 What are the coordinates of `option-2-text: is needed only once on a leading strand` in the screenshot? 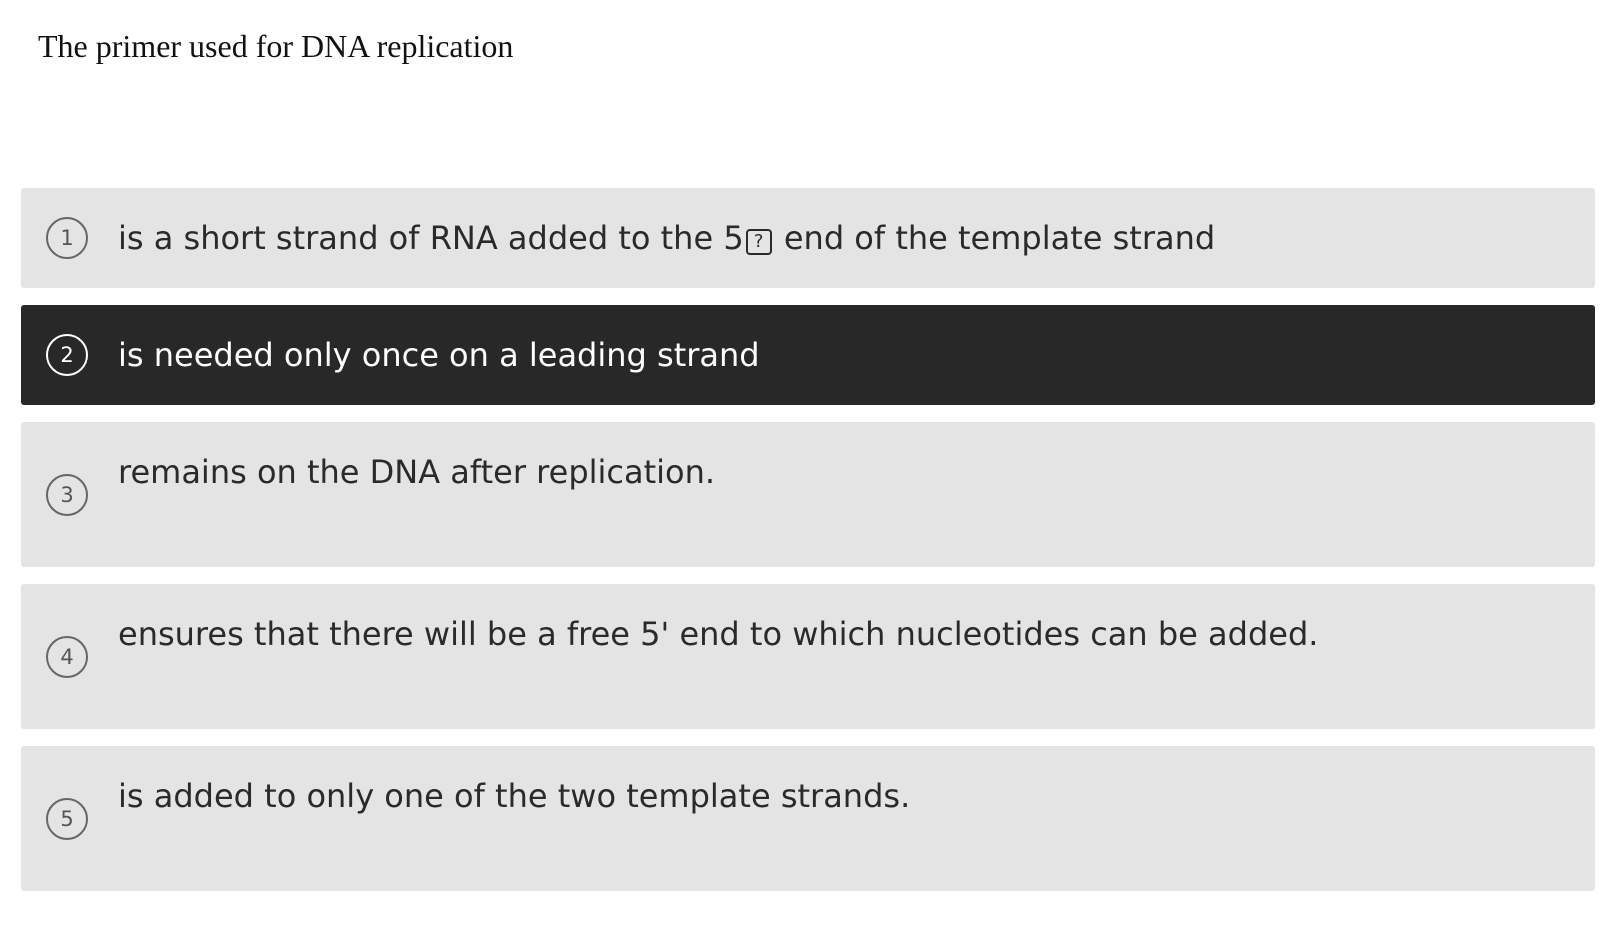 It's located at (439, 355).